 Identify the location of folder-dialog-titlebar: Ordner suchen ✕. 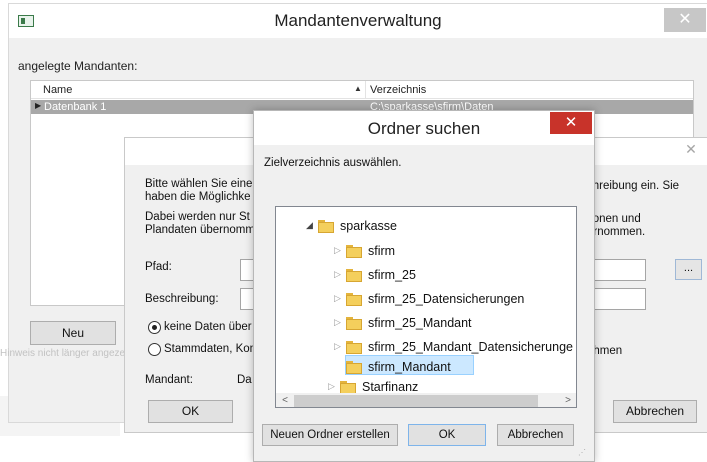
(424, 128).